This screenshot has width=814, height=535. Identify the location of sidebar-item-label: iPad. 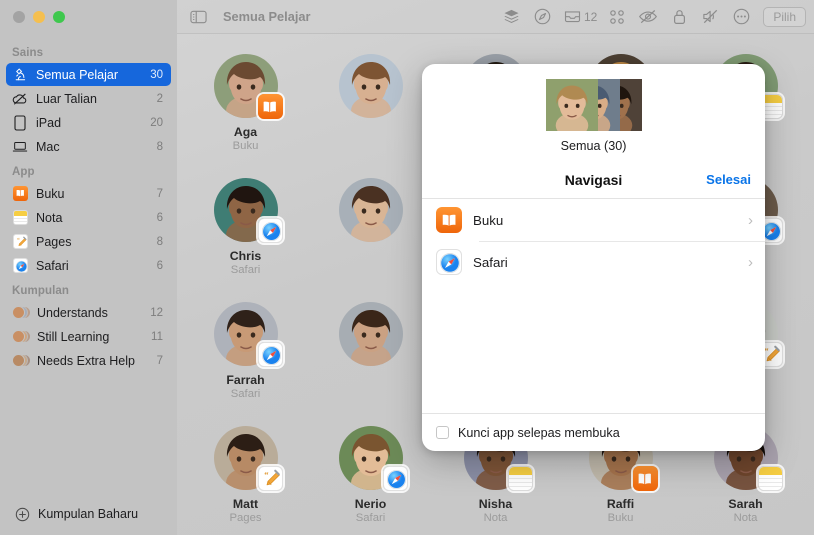
(49, 122).